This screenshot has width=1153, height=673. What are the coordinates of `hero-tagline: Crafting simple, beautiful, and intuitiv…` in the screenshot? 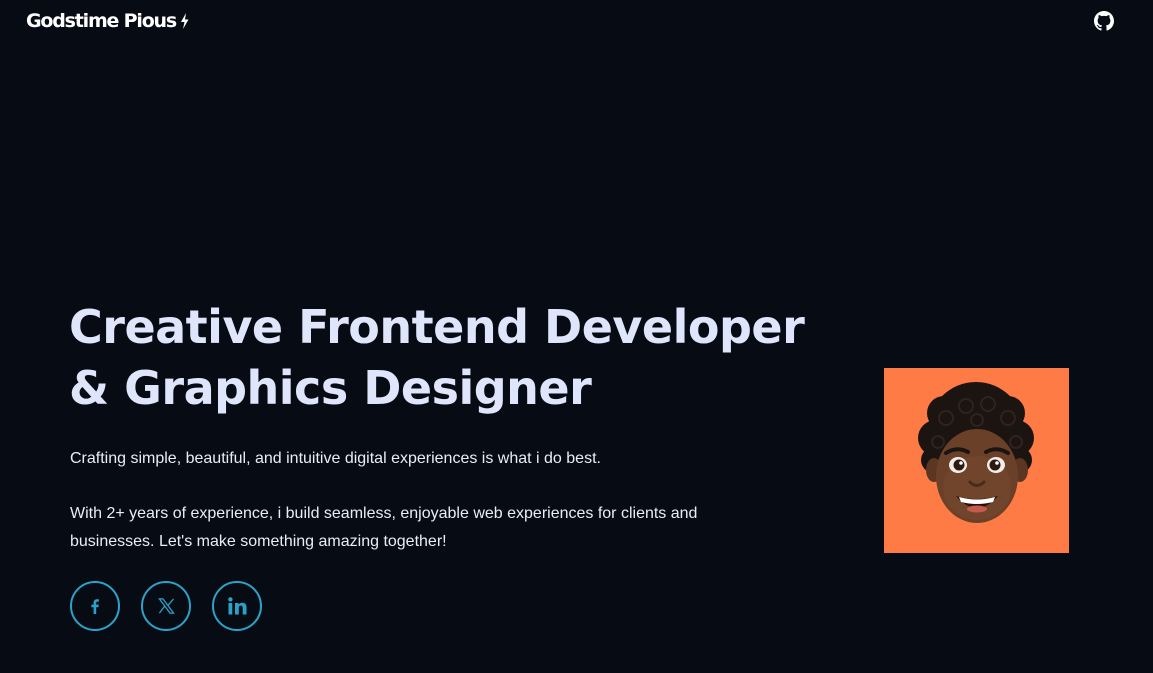 It's located at (335, 458).